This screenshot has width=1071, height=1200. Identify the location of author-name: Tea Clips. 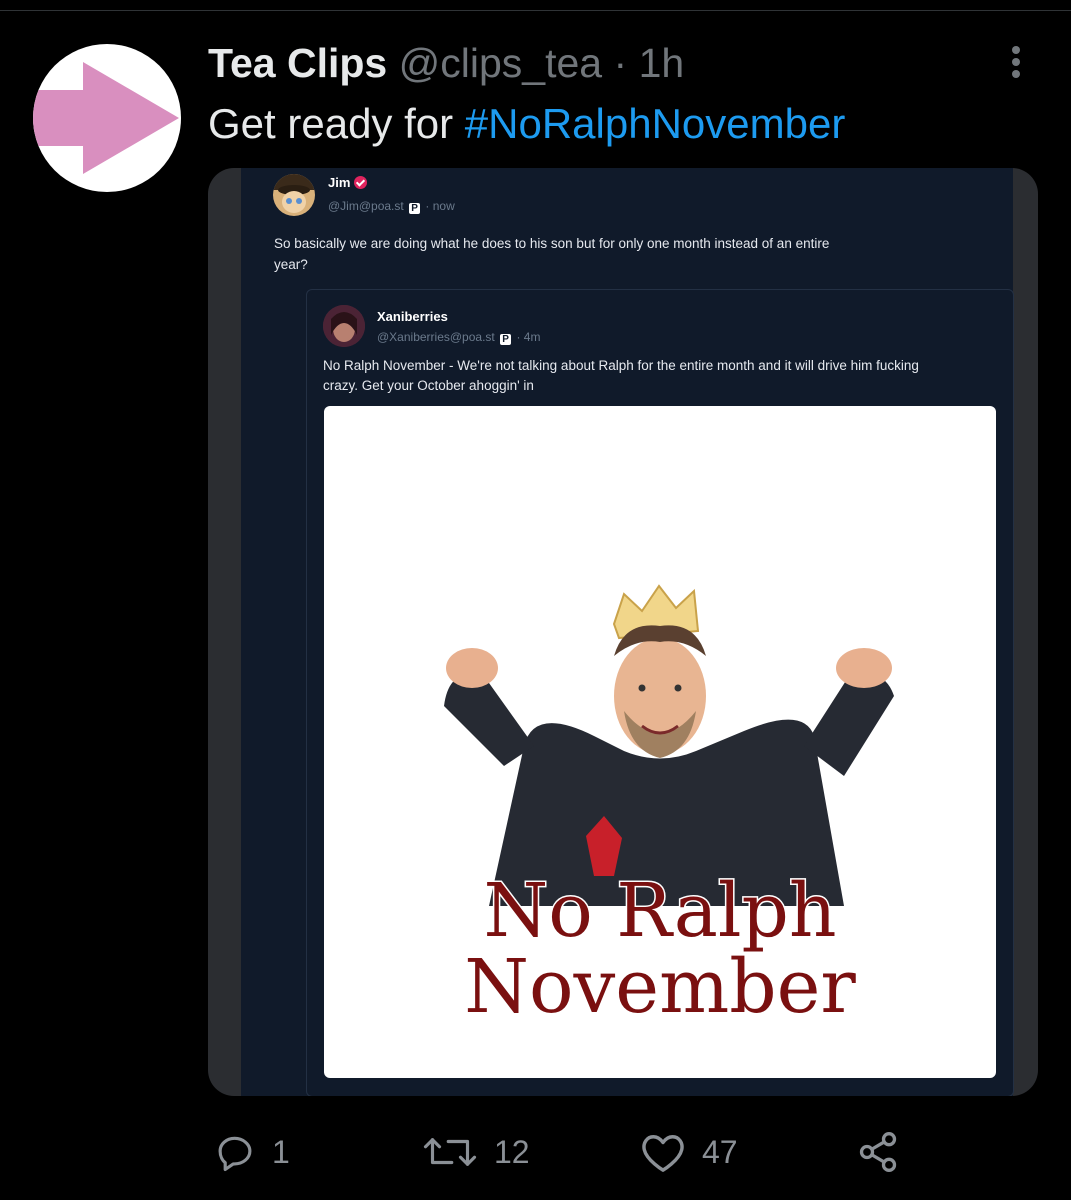
(297, 63).